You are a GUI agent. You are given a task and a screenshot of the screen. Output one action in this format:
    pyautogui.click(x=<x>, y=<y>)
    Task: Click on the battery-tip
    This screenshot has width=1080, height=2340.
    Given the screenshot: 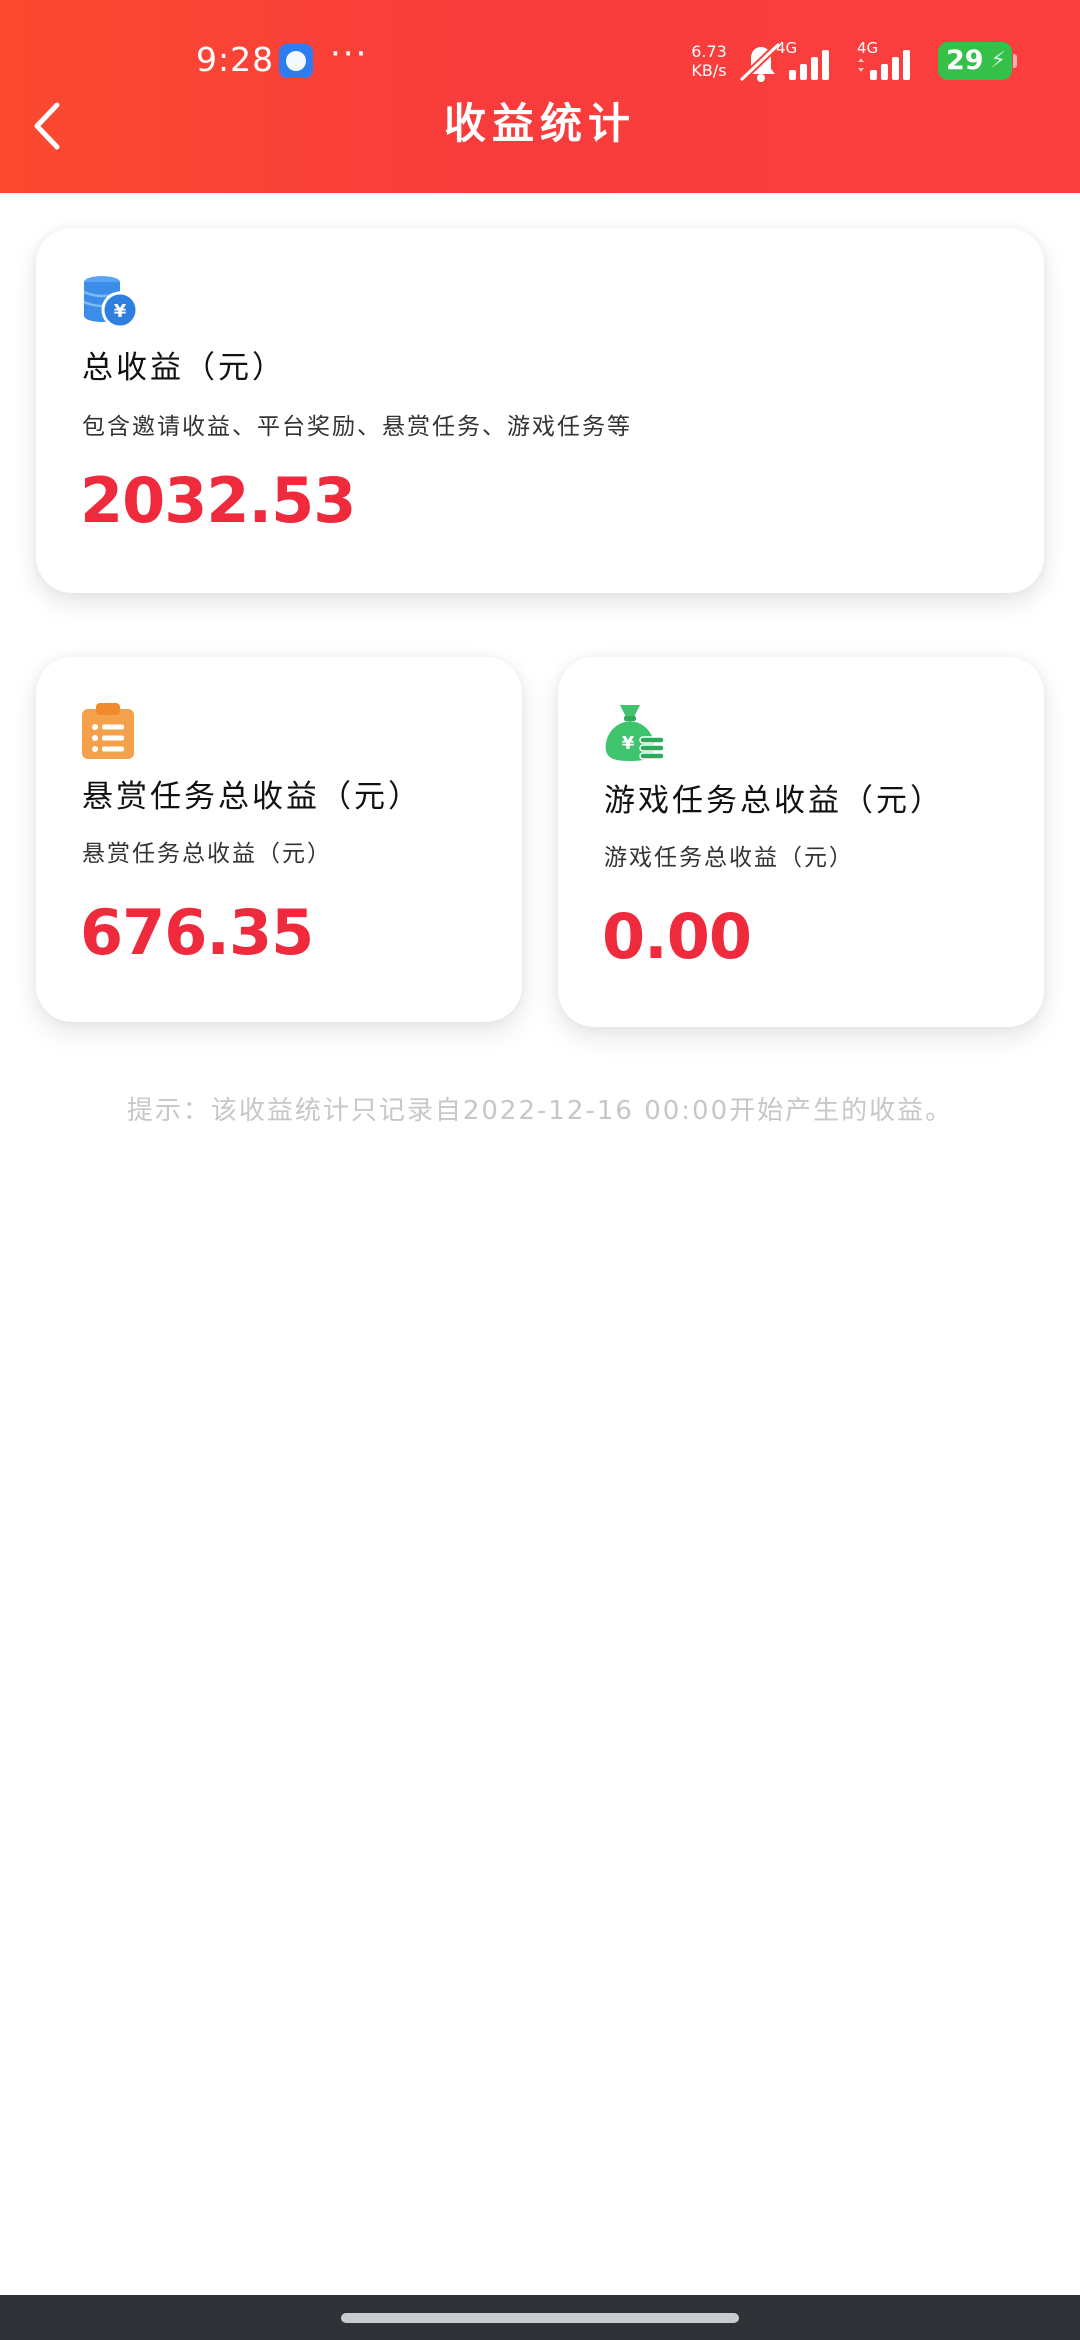 What is the action you would take?
    pyautogui.click(x=1015, y=61)
    